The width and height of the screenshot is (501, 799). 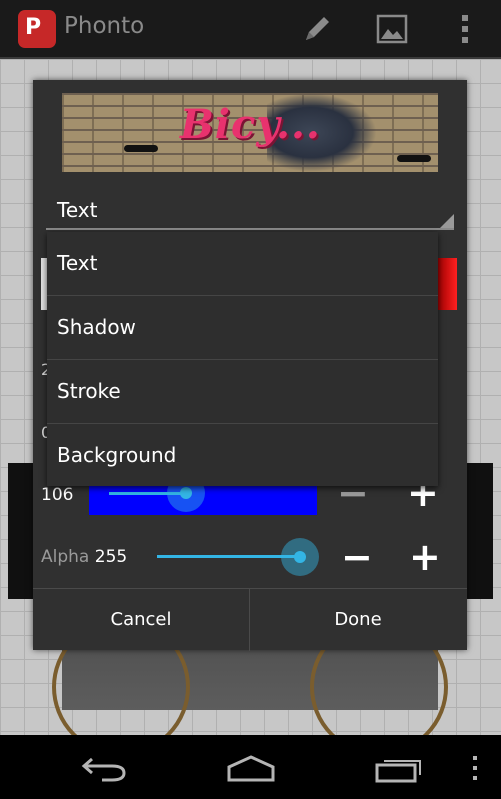 What do you see at coordinates (186, 493) in the screenshot?
I see `color-slider-knob-center` at bounding box center [186, 493].